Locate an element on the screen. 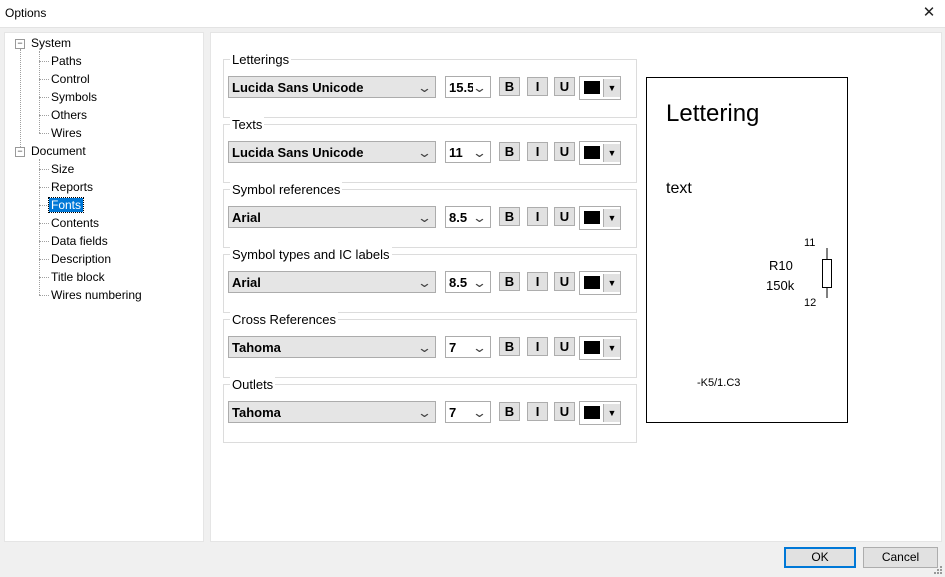 The image size is (945, 577). tree-item-wires-numbering: Wires numbering is located at coordinates (96, 295).